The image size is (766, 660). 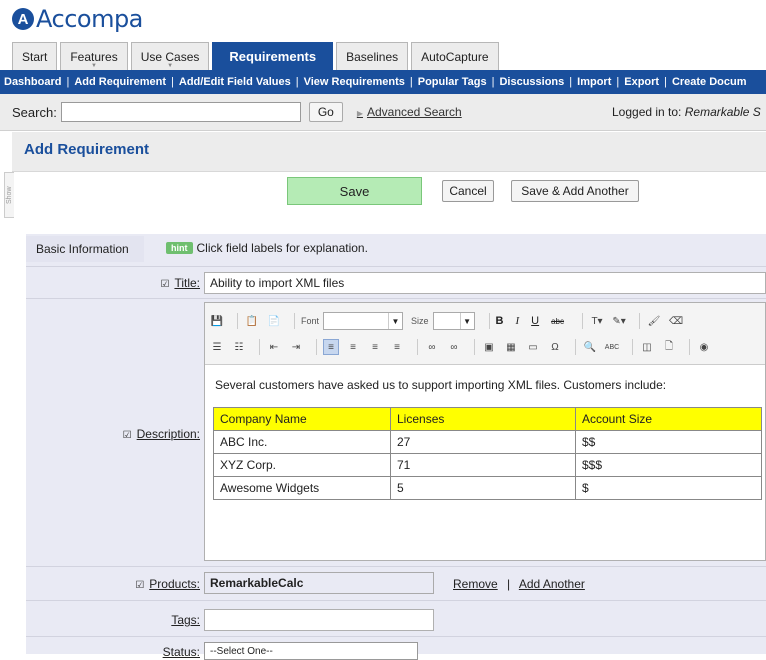 What do you see at coordinates (363, 321) in the screenshot?
I see `font-select: ▼` at bounding box center [363, 321].